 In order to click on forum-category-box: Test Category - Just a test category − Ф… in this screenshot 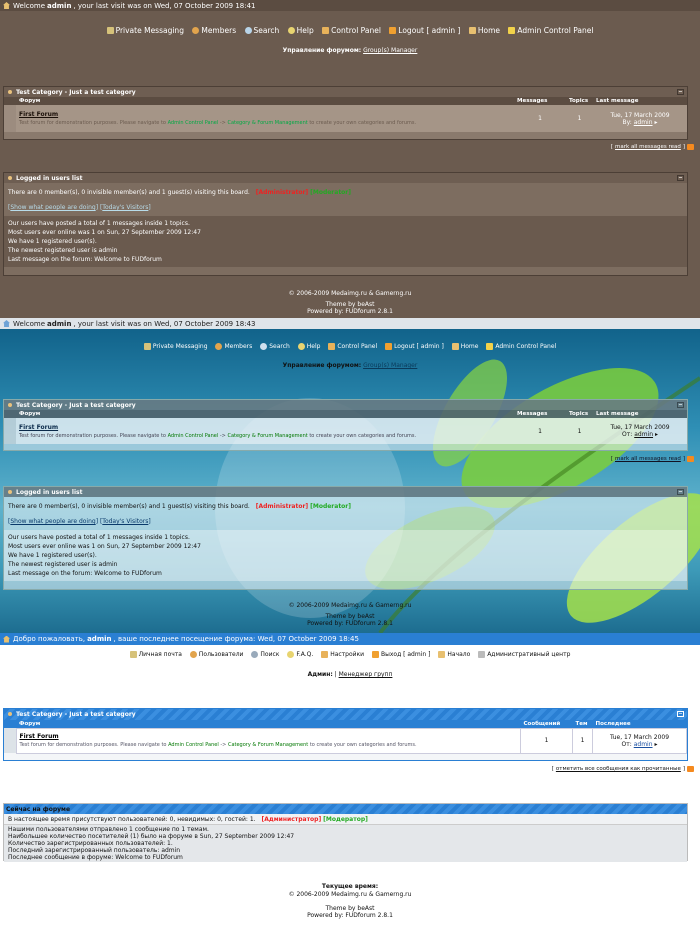, I will do `click(345, 113)`.